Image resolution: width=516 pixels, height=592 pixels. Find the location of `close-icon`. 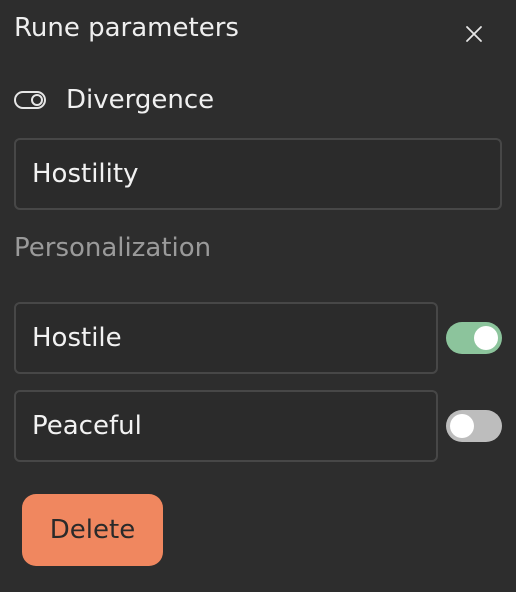

close-icon is located at coordinates (474, 34).